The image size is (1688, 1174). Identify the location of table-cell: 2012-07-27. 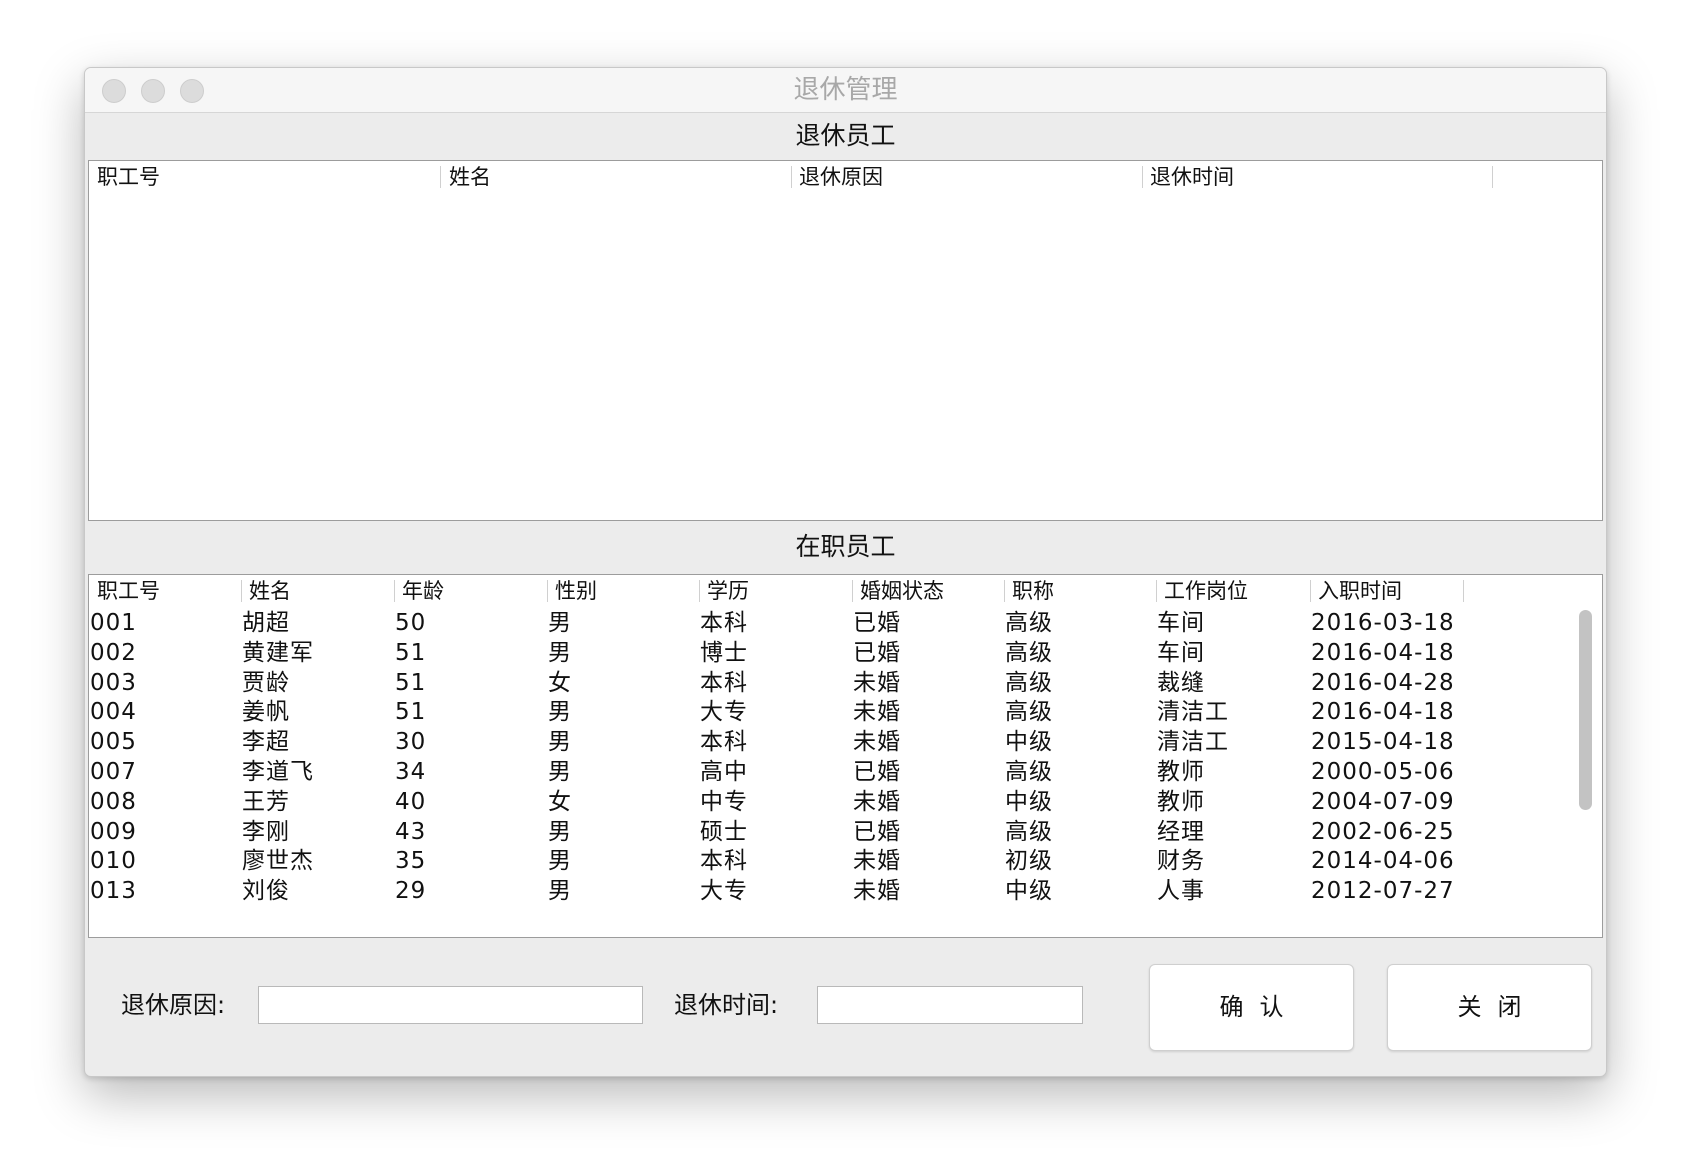
(1383, 891).